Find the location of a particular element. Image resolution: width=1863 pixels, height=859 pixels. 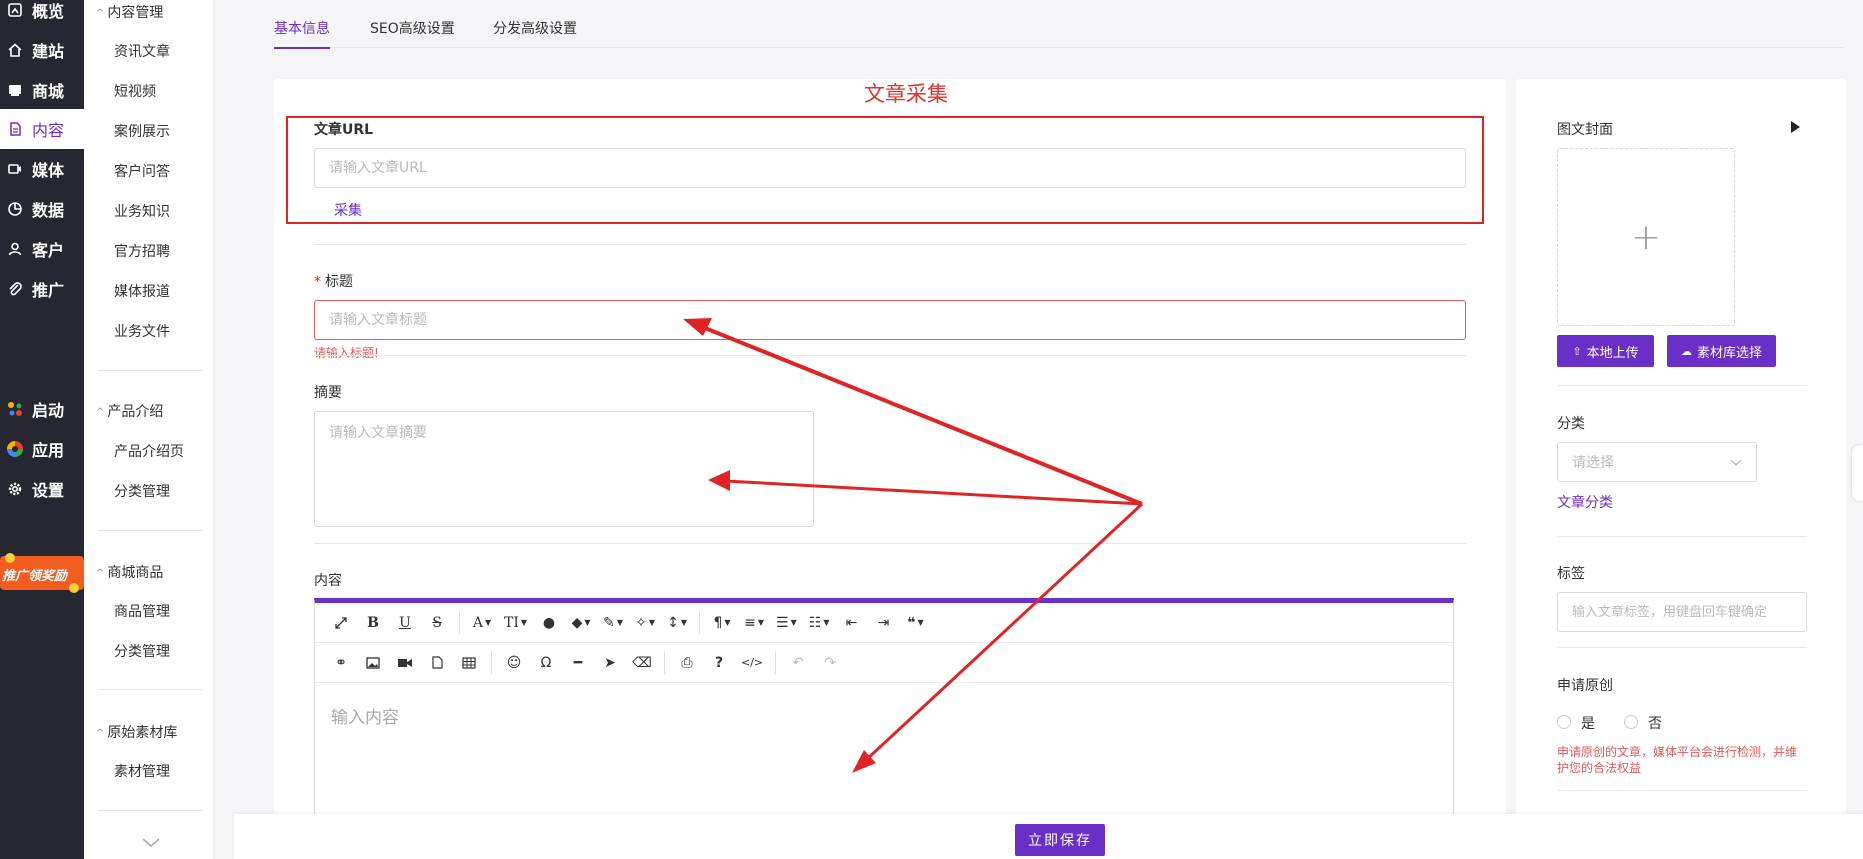

special-char-icon: Ω is located at coordinates (546, 663).